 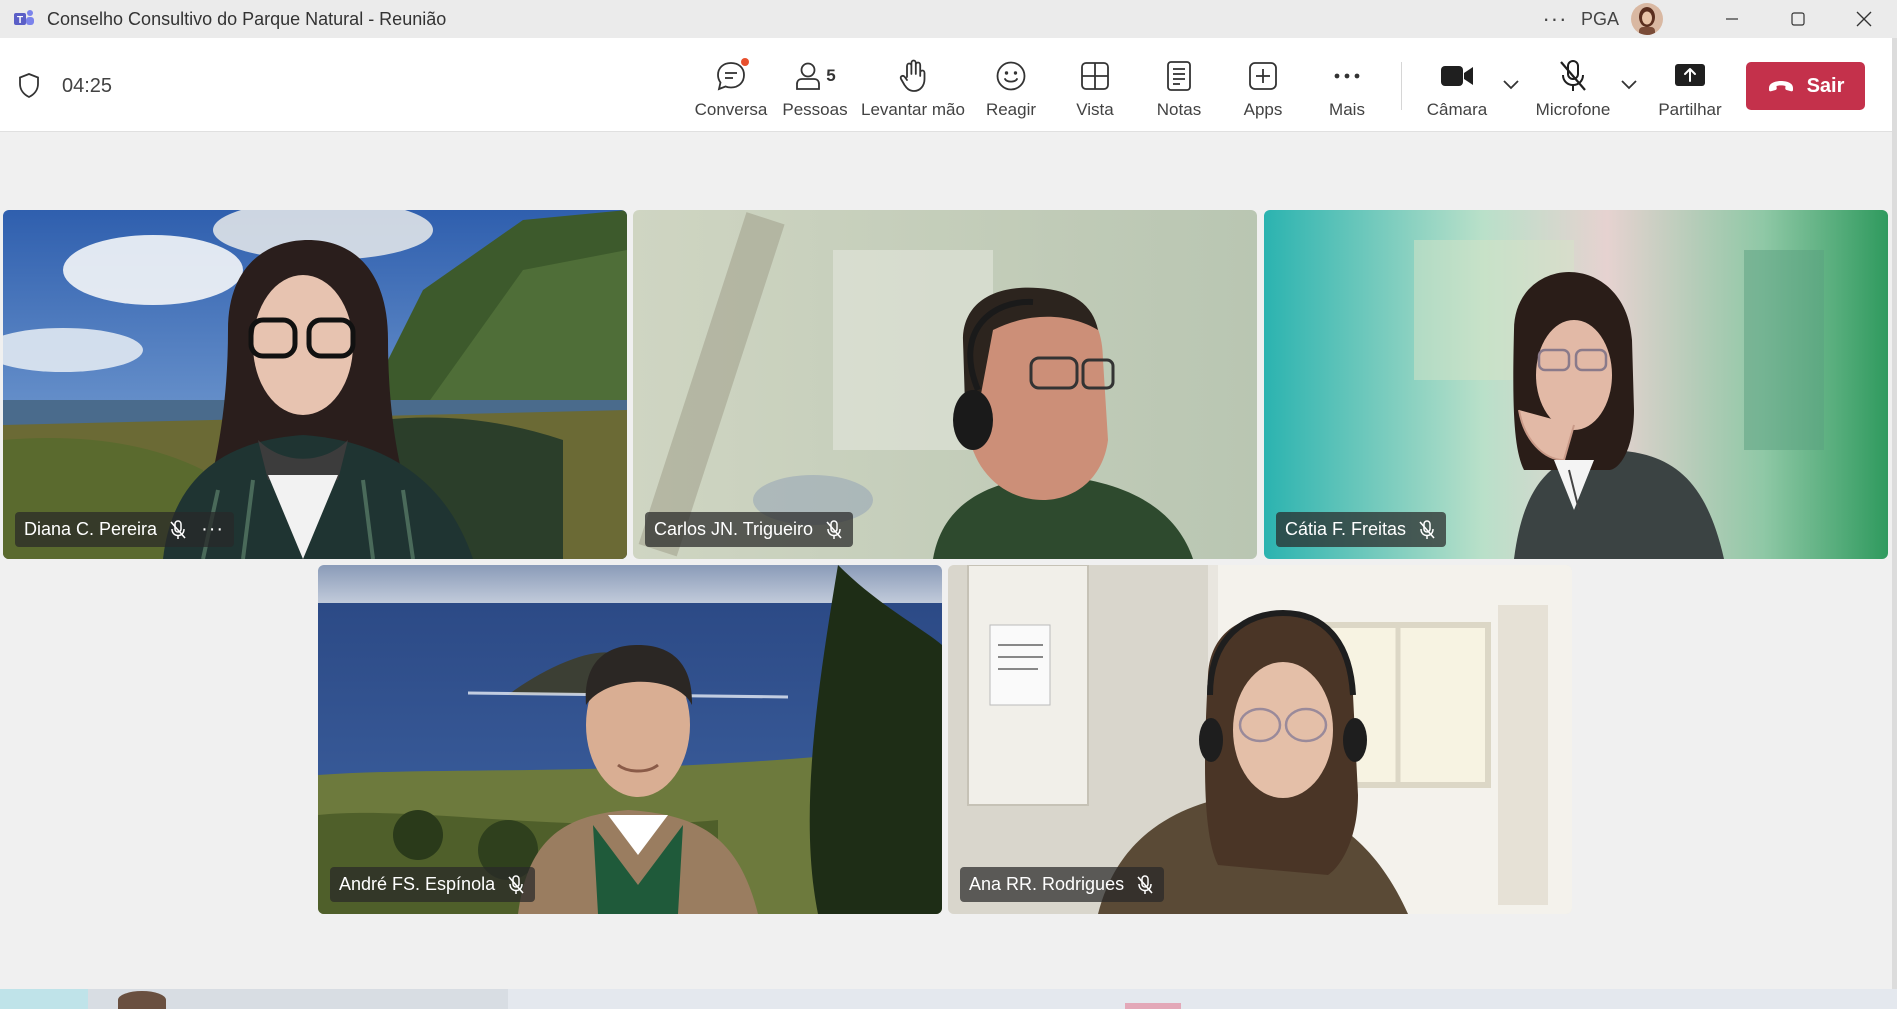 I want to click on participant-nameplate: Diana C. Pereira ···, so click(x=125, y=529).